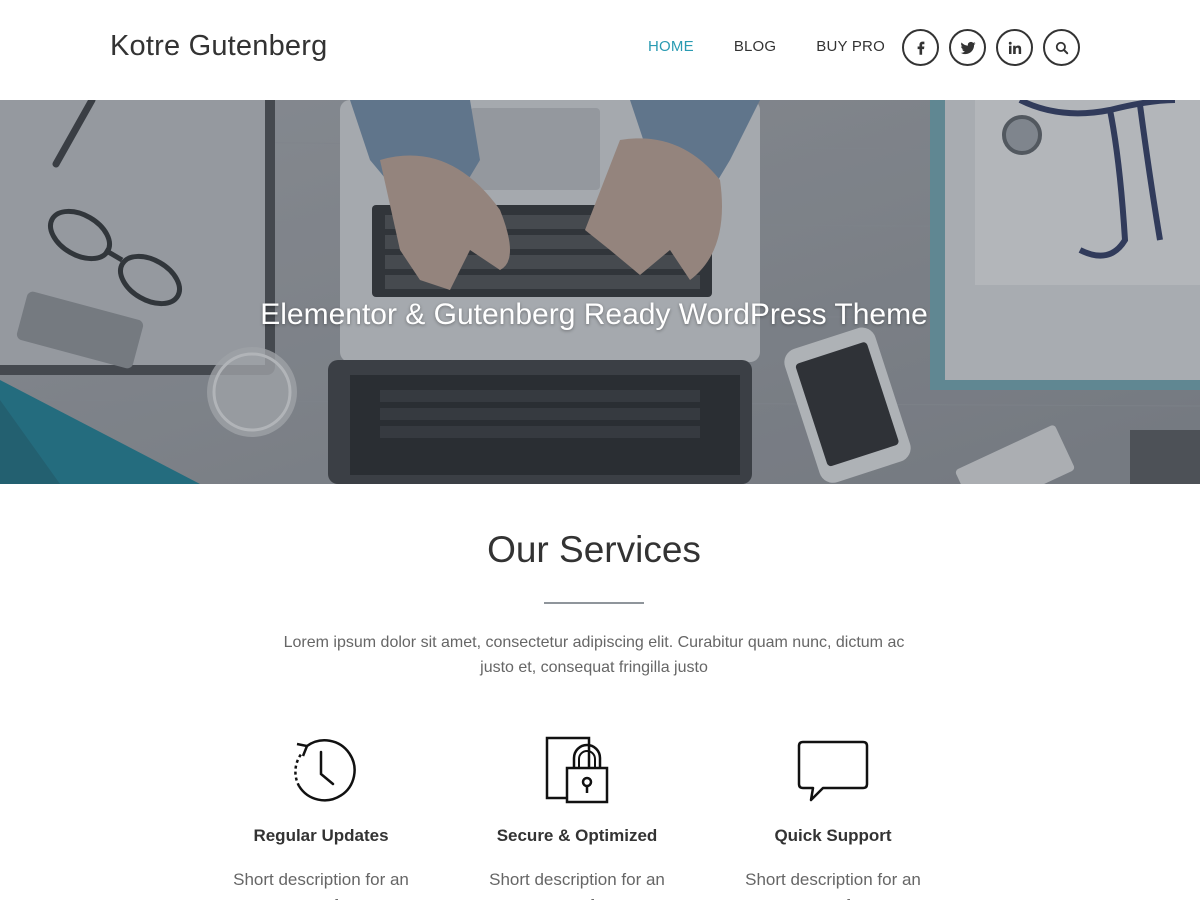 This screenshot has width=1200, height=900. I want to click on main-nav: HOME BLOG BUY PRO, so click(786, 46).